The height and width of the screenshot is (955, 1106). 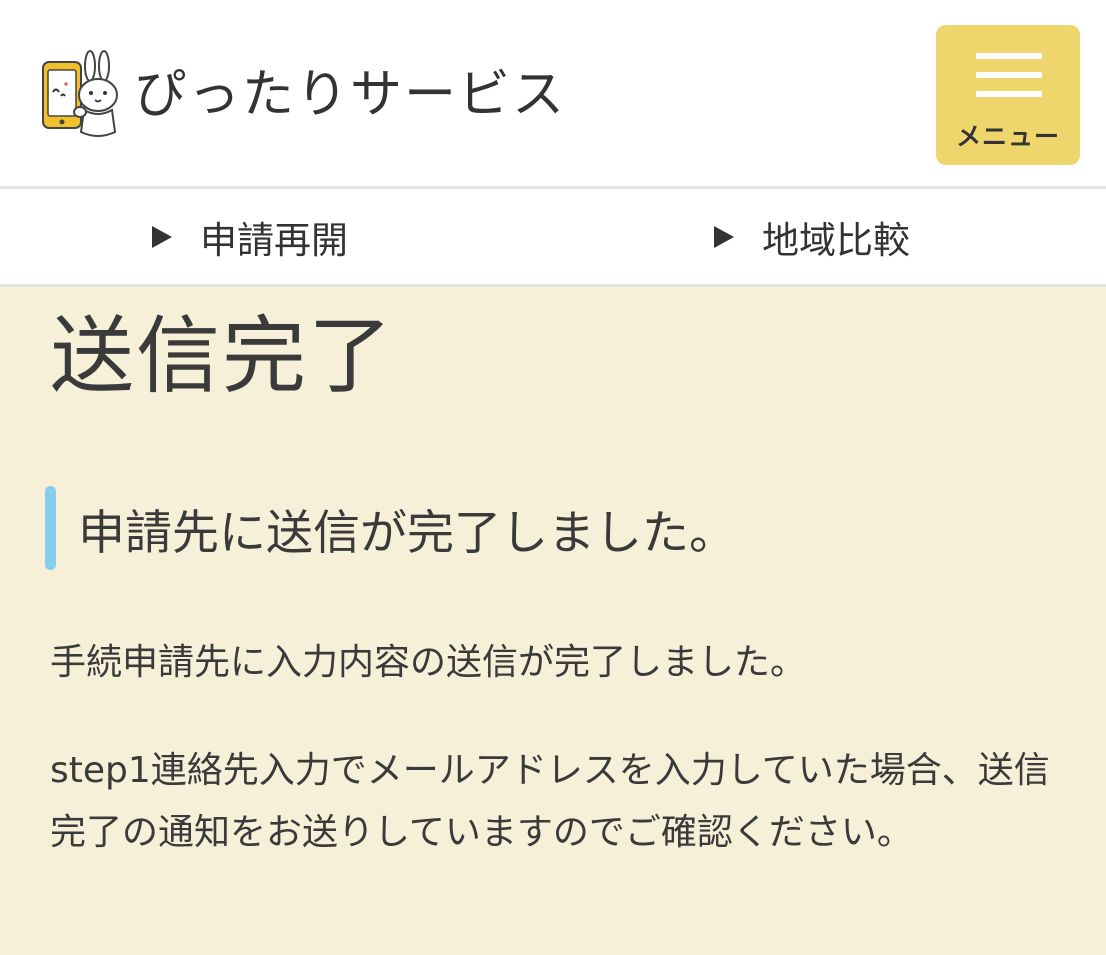 I want to click on region-comparison-label: 地域比較, so click(x=836, y=240).